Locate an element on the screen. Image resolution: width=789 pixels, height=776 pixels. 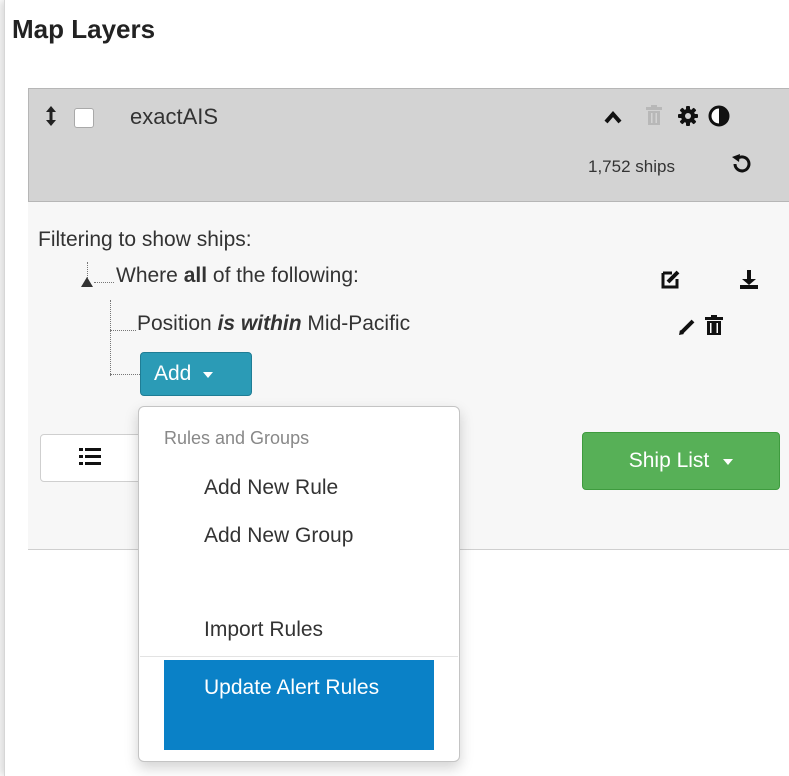
refresh-icon is located at coordinates (742, 164).